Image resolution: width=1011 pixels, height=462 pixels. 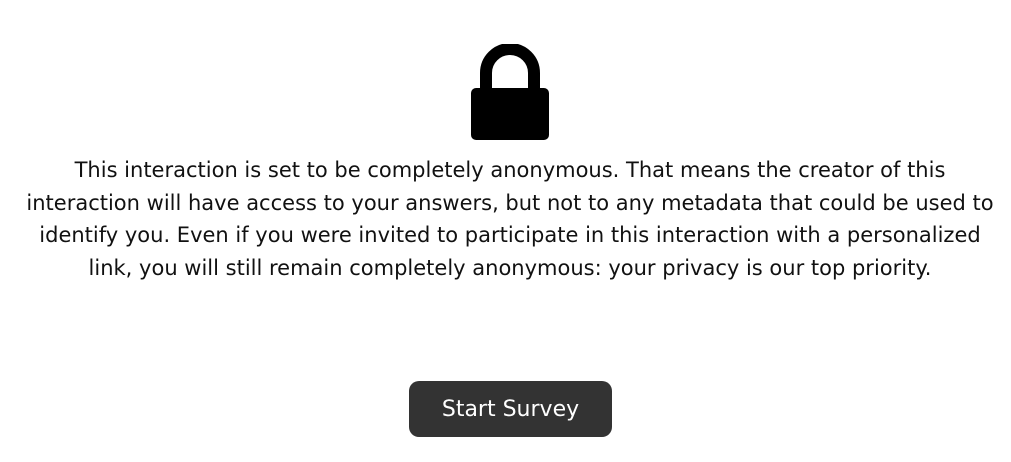 What do you see at coordinates (510, 92) in the screenshot?
I see `lock-icon` at bounding box center [510, 92].